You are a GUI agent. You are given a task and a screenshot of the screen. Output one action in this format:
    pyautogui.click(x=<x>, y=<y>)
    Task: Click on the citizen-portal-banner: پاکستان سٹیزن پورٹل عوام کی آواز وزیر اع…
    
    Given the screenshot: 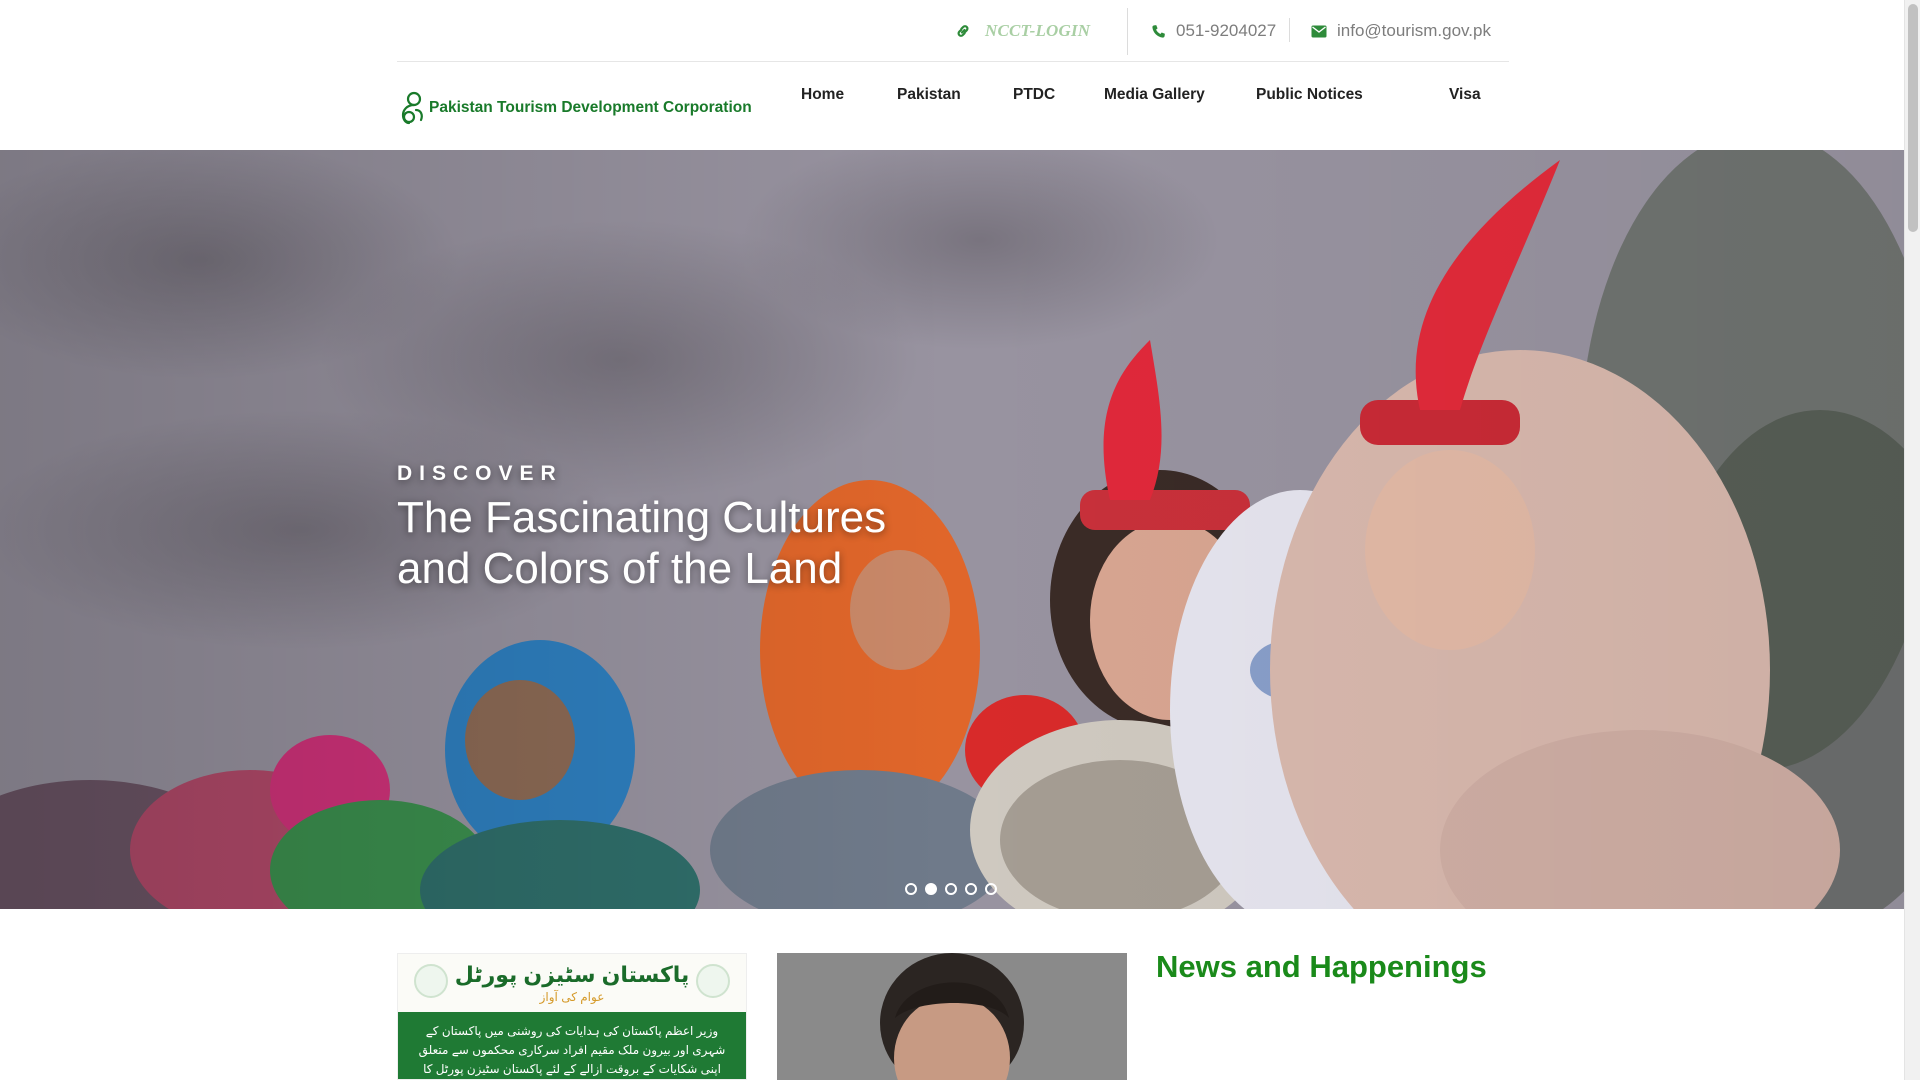 What is the action you would take?
    pyautogui.click(x=572, y=1016)
    